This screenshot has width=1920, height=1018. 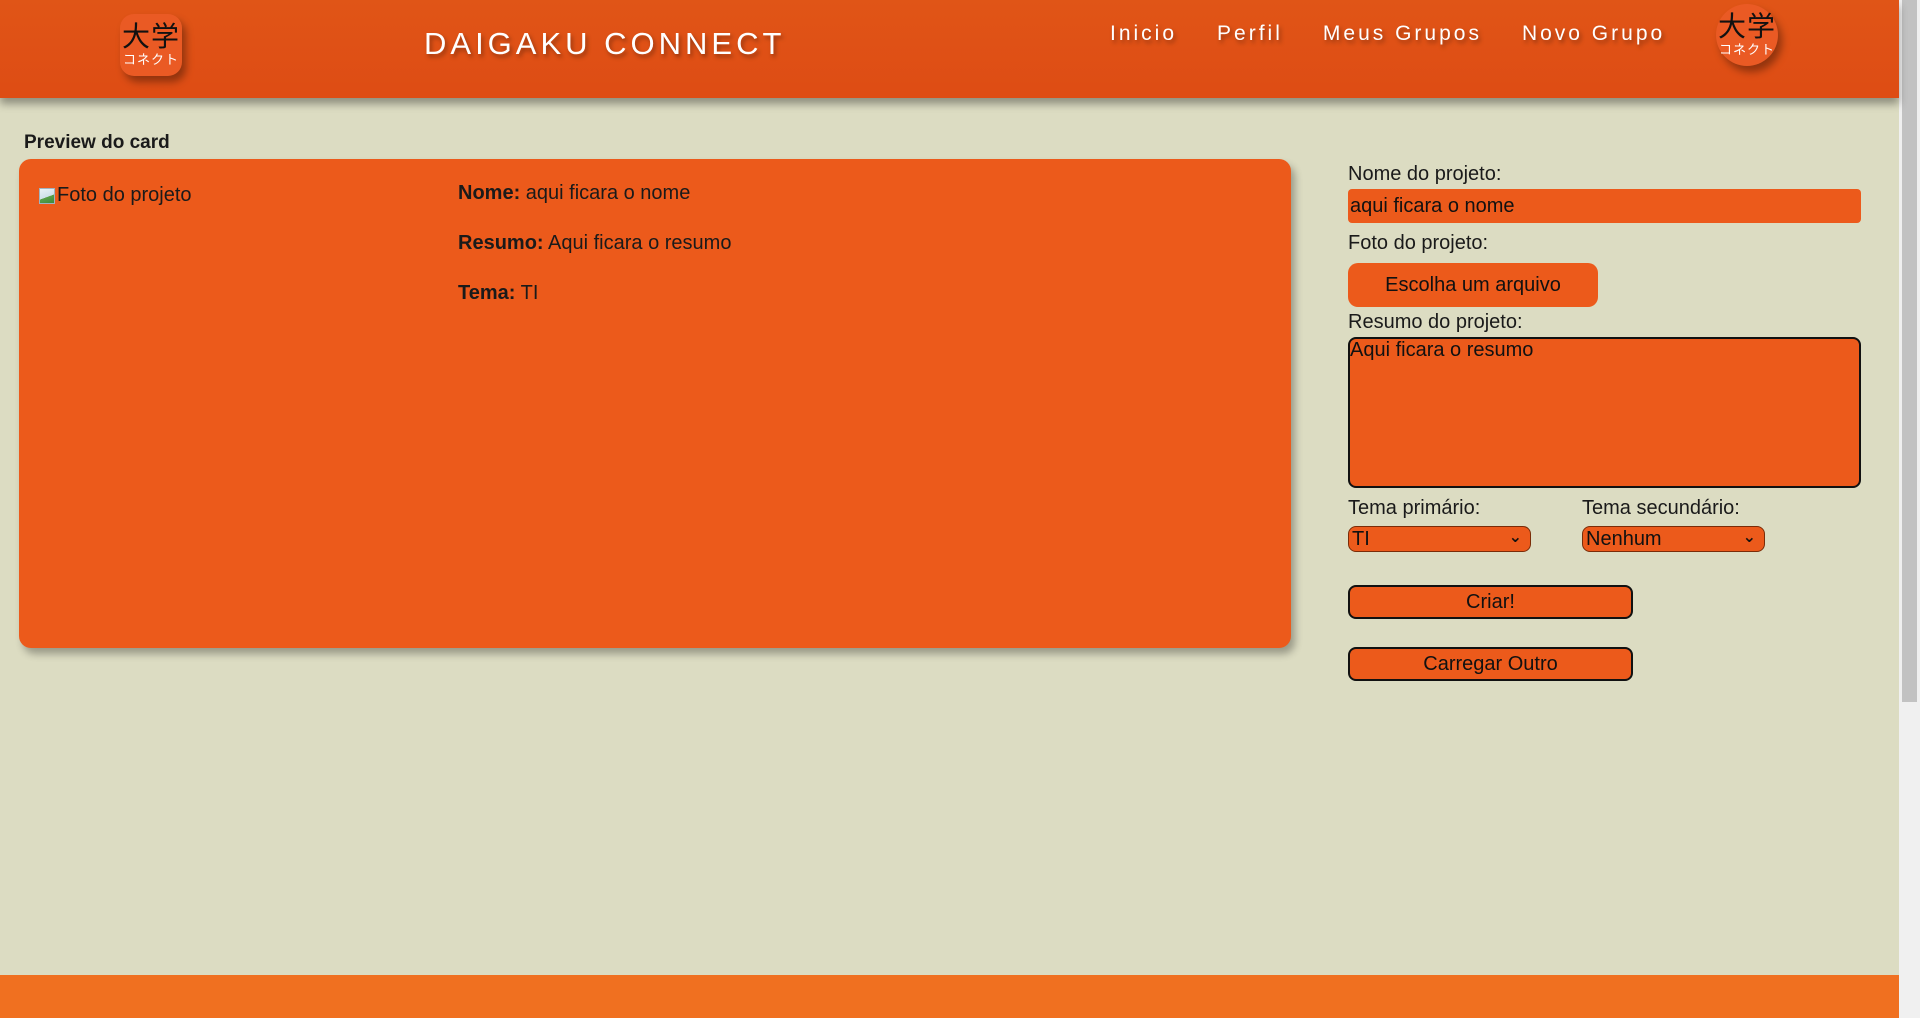 I want to click on project-summary-textarea: Aqui ficara o resumo, so click(x=1604, y=412).